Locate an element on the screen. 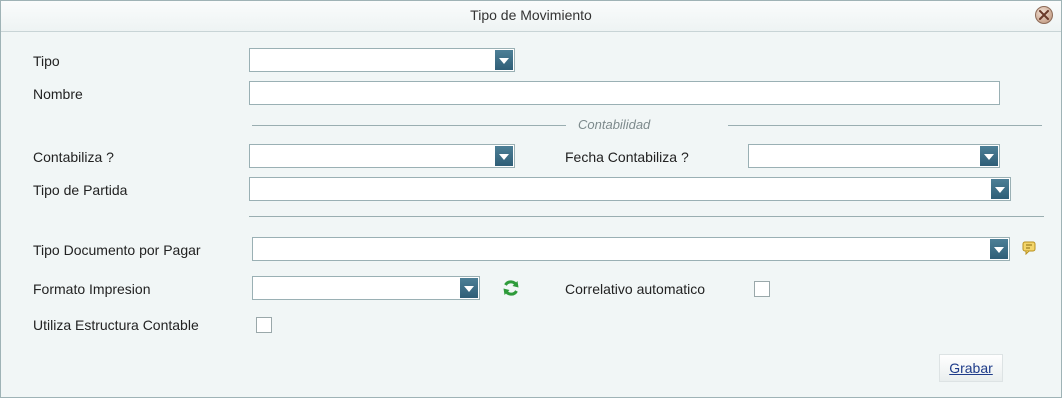 The image size is (1062, 398). close-icon is located at coordinates (1044, 15).